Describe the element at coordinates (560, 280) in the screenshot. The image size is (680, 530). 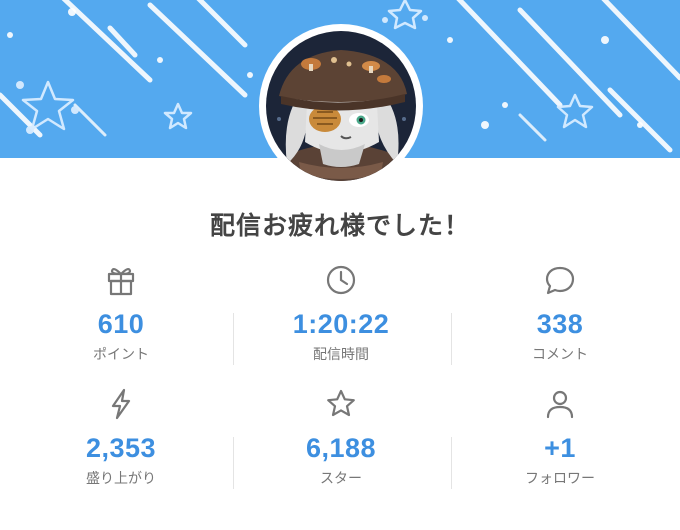
I see `speech-bubble-icon` at that location.